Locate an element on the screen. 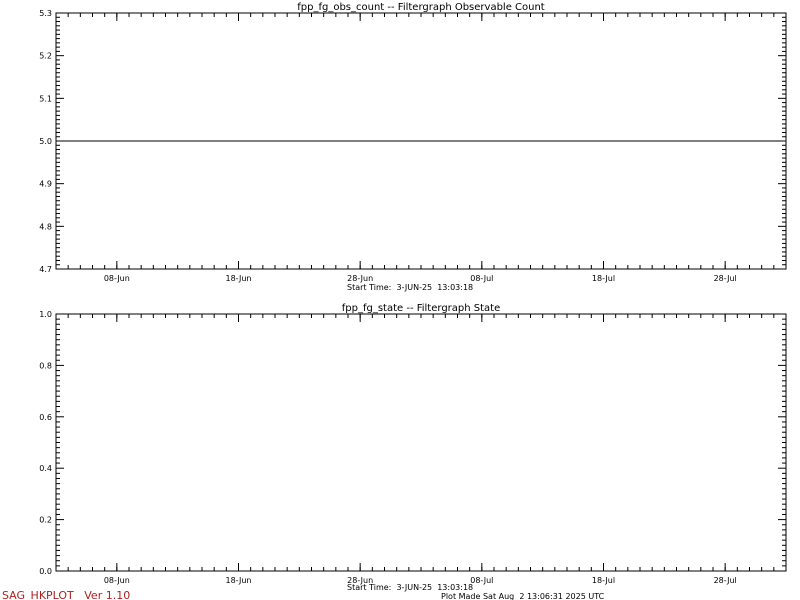 This screenshot has width=800, height=600. plot2-xtick-label: 18-Jul is located at coordinates (603, 580).